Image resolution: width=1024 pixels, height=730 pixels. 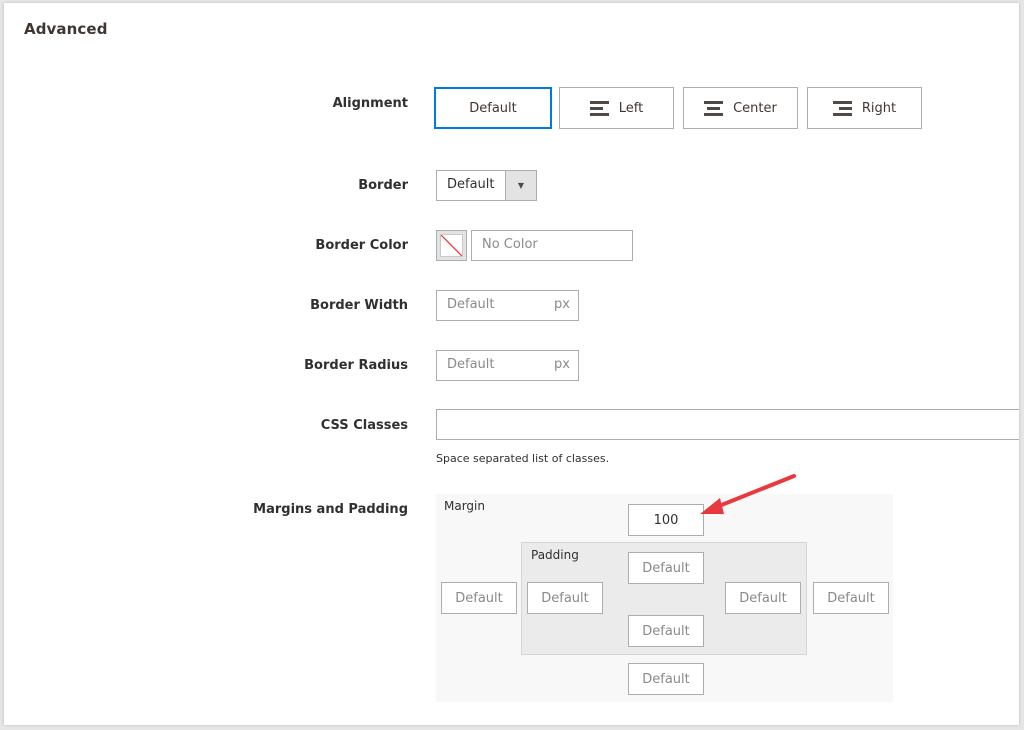 What do you see at coordinates (471, 184) in the screenshot?
I see `border-select-value: Default` at bounding box center [471, 184].